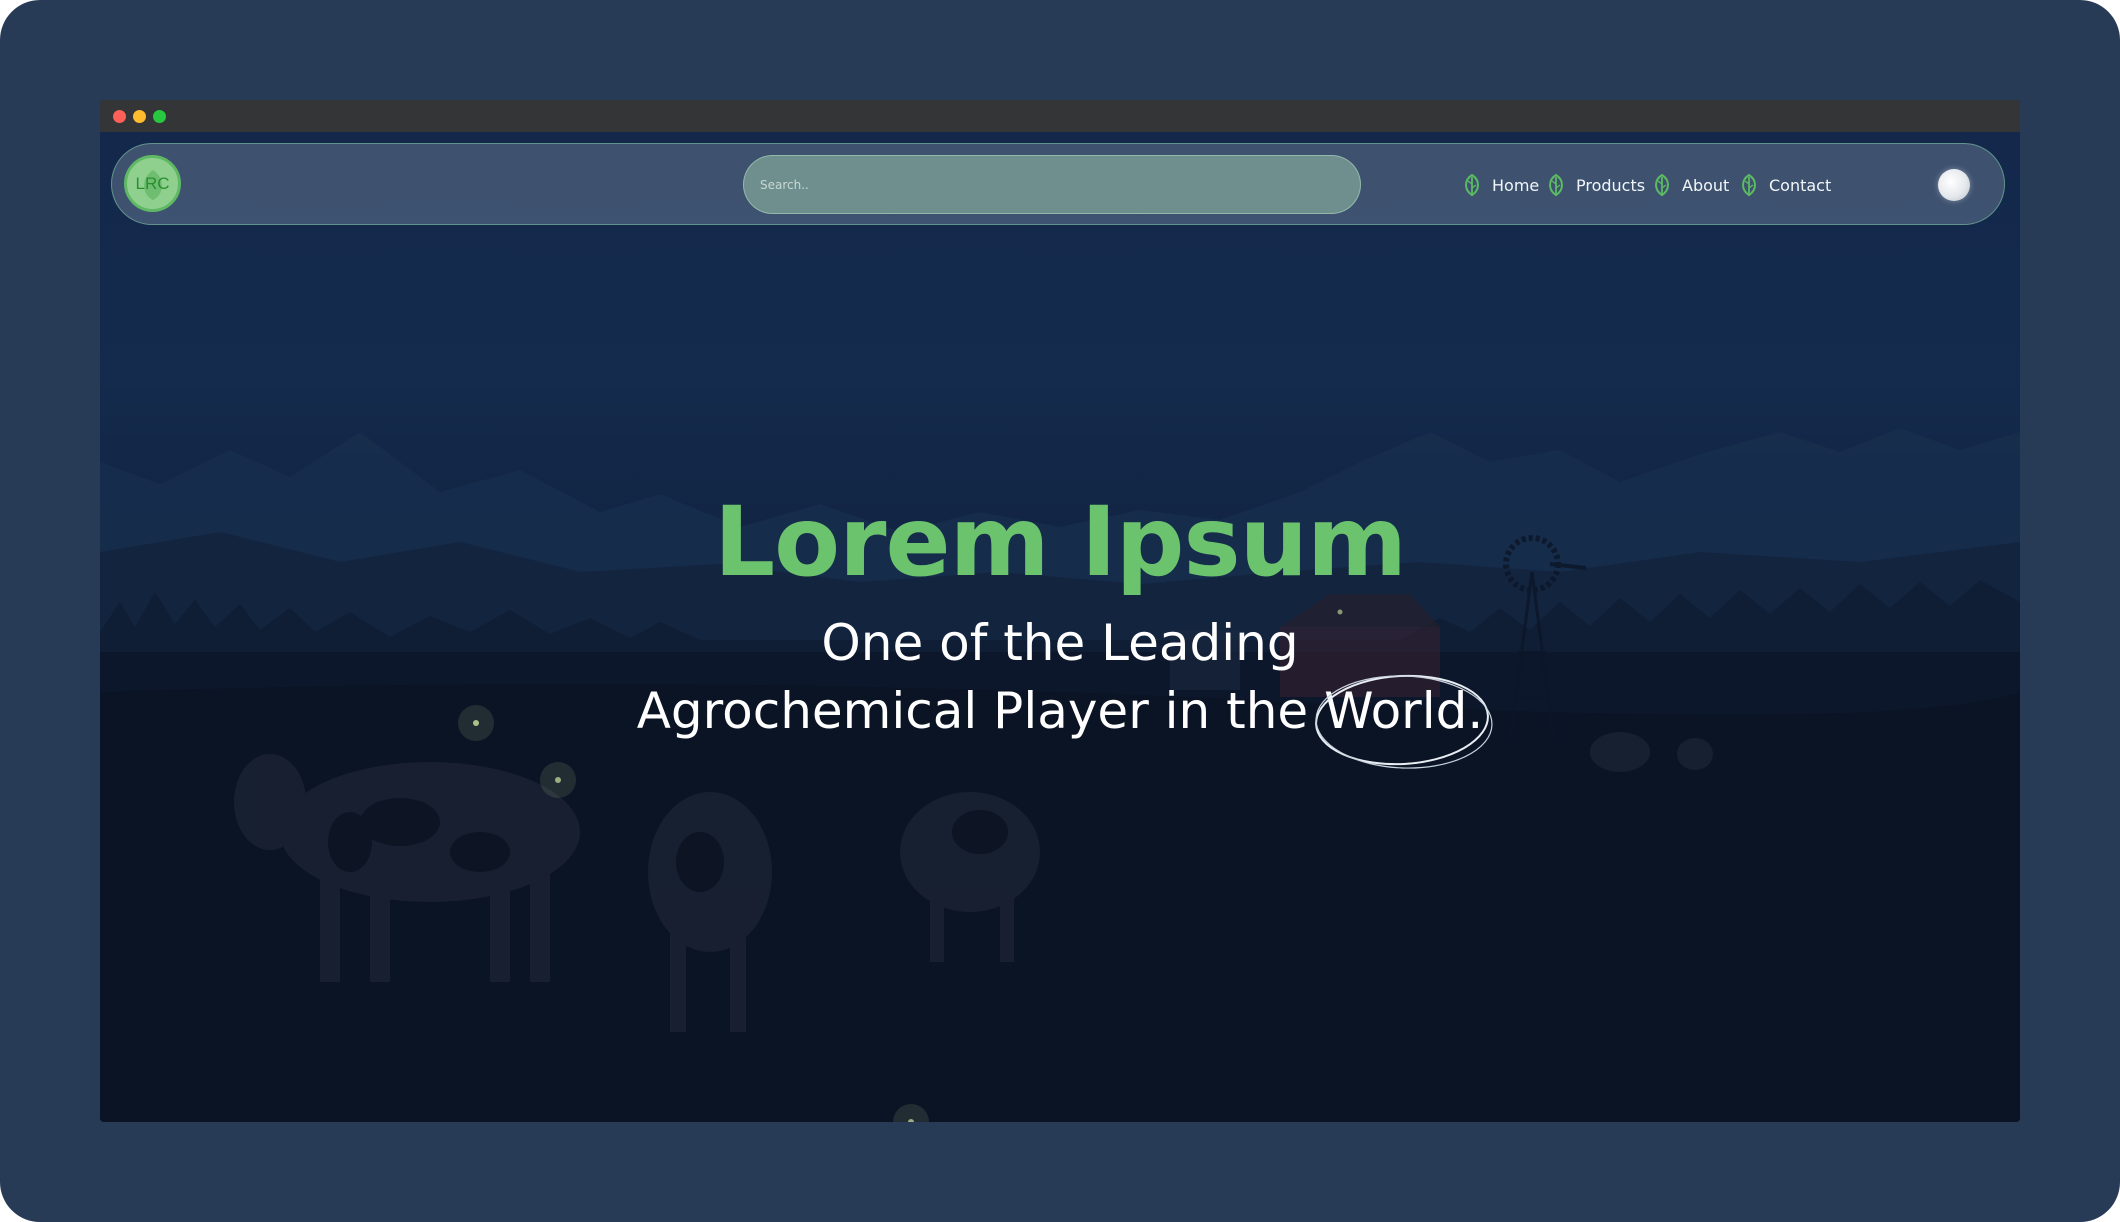 The width and height of the screenshot is (2120, 1222). I want to click on search-input, so click(1052, 184).